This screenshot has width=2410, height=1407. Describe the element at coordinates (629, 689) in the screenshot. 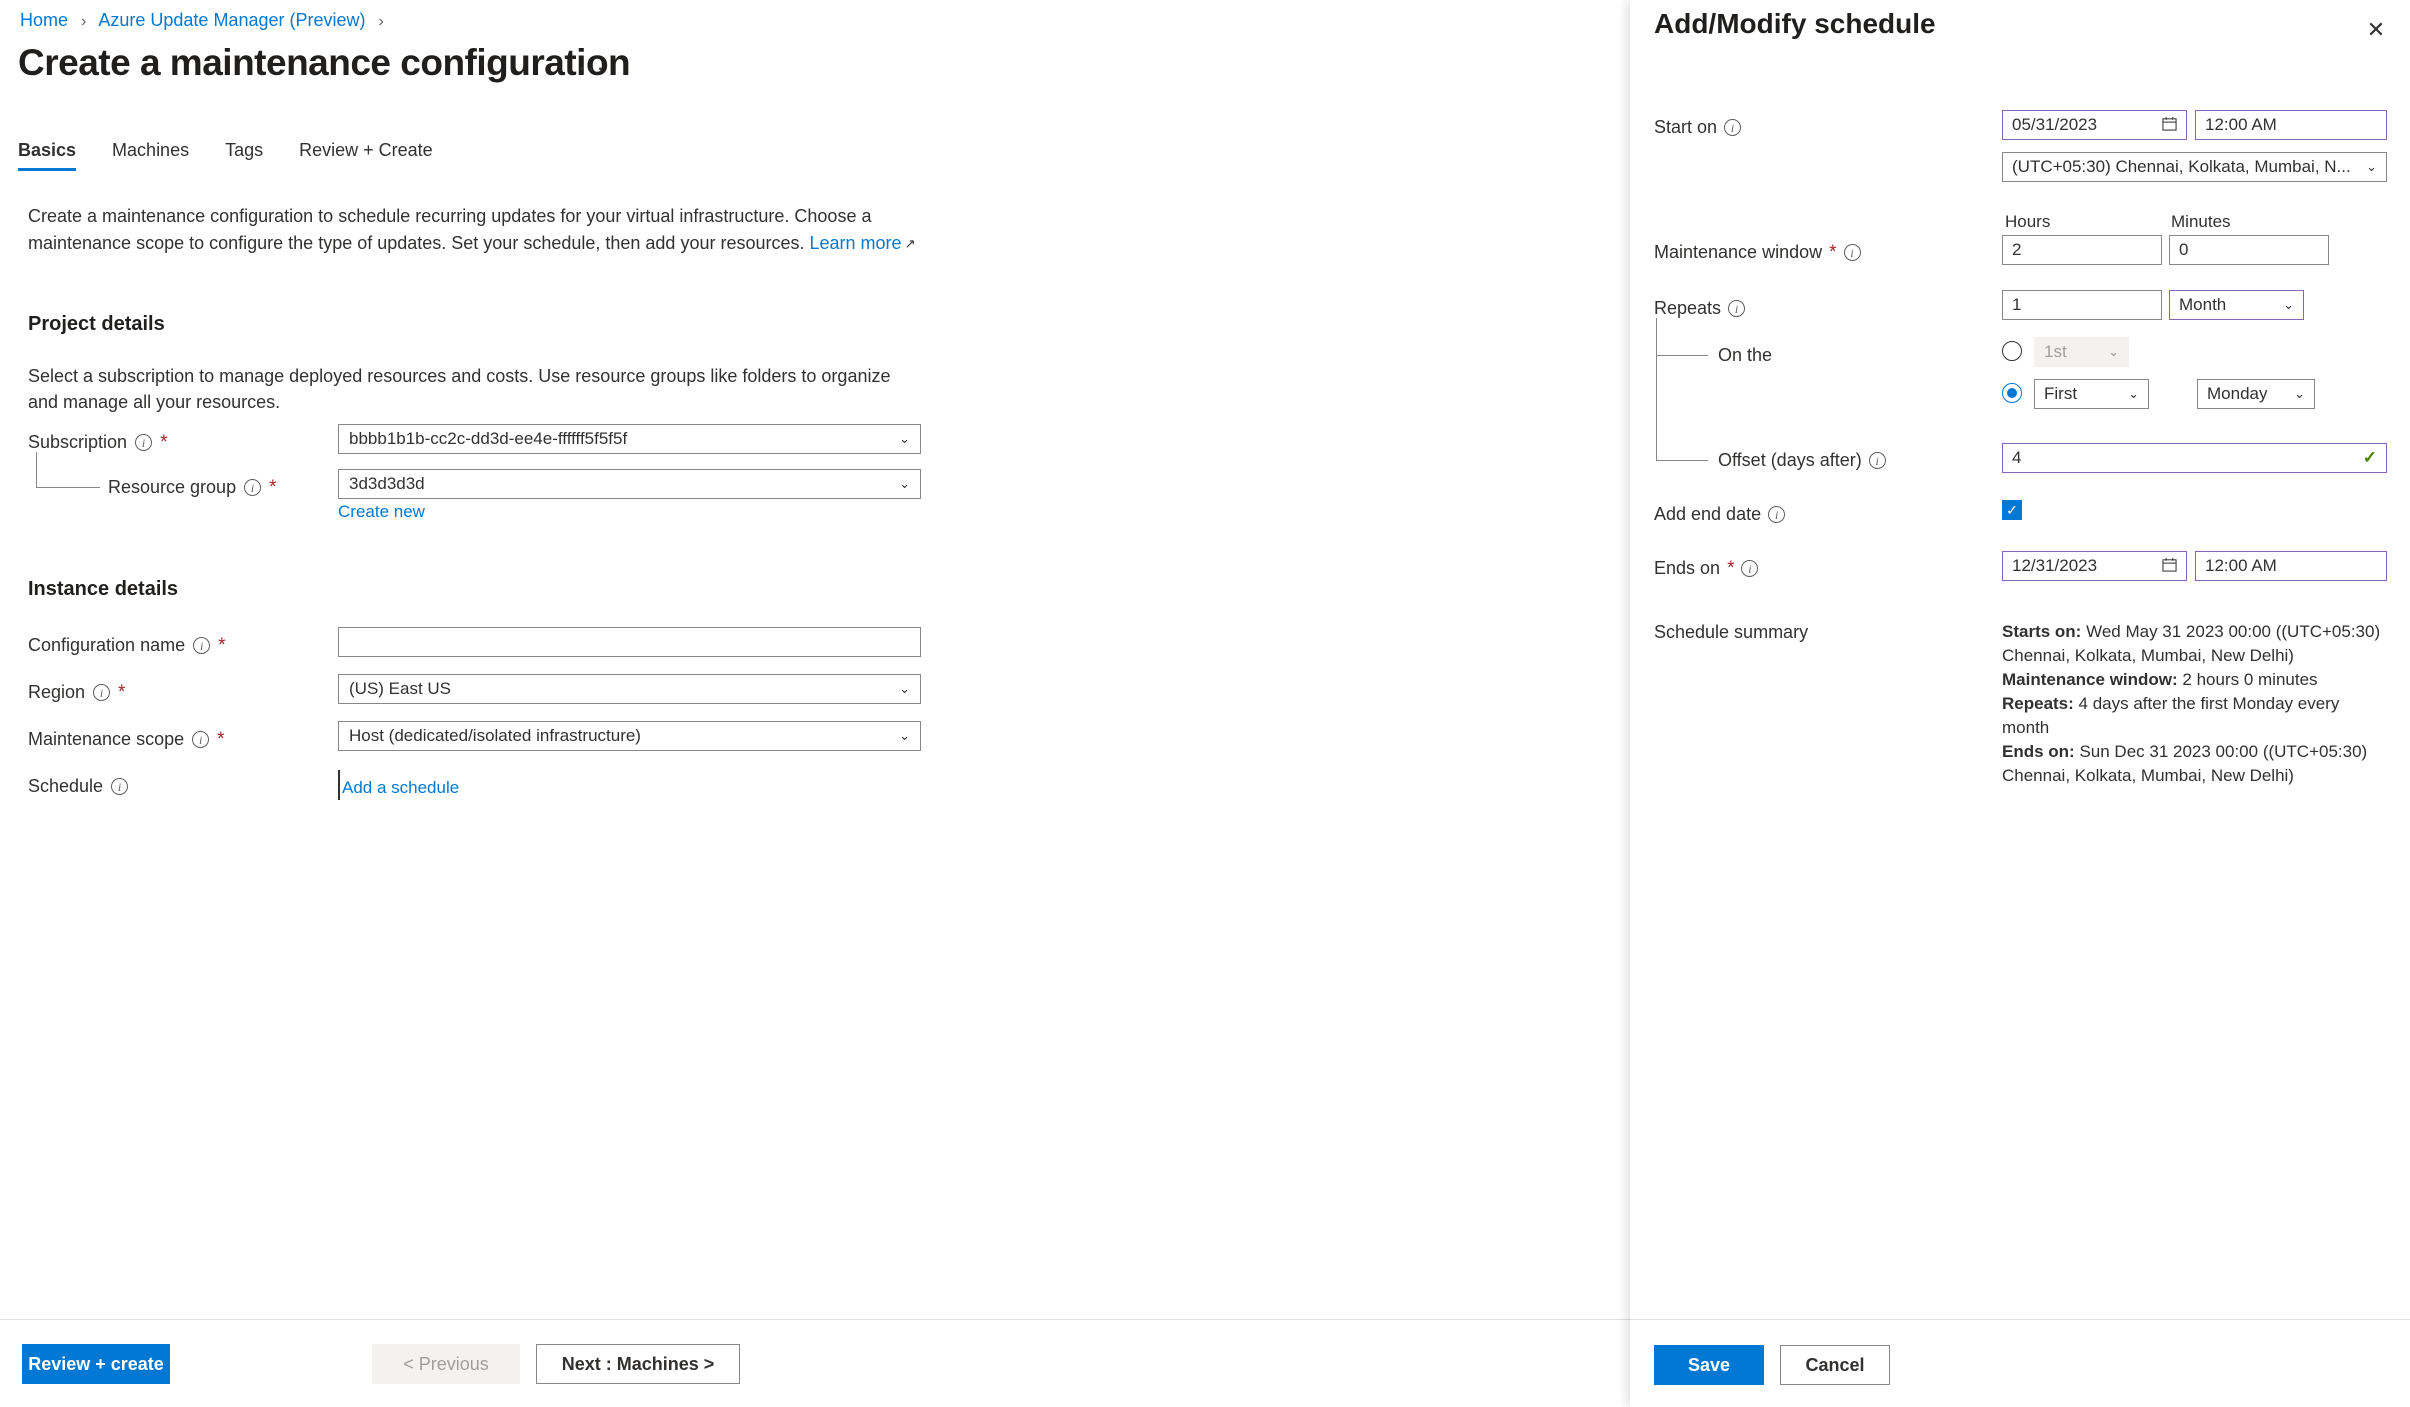

I see `region-dropdown: (US) East US ⌄` at that location.